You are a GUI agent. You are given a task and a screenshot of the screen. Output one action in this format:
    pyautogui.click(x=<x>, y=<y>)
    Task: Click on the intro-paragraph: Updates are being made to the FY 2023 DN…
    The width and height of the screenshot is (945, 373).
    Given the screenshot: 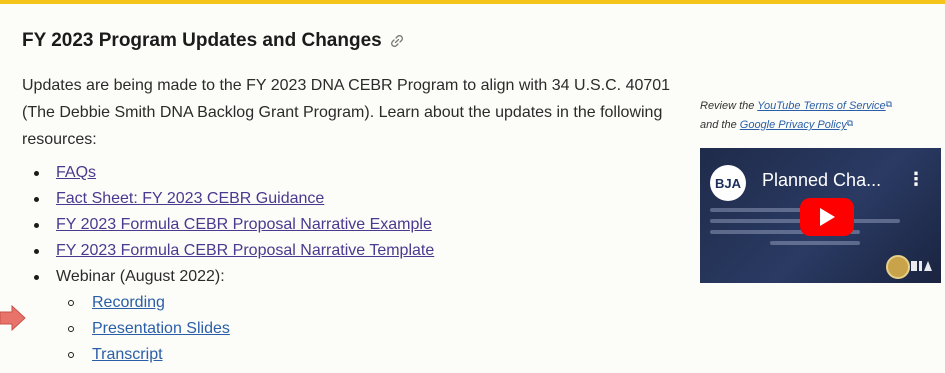 What is the action you would take?
    pyautogui.click(x=346, y=112)
    